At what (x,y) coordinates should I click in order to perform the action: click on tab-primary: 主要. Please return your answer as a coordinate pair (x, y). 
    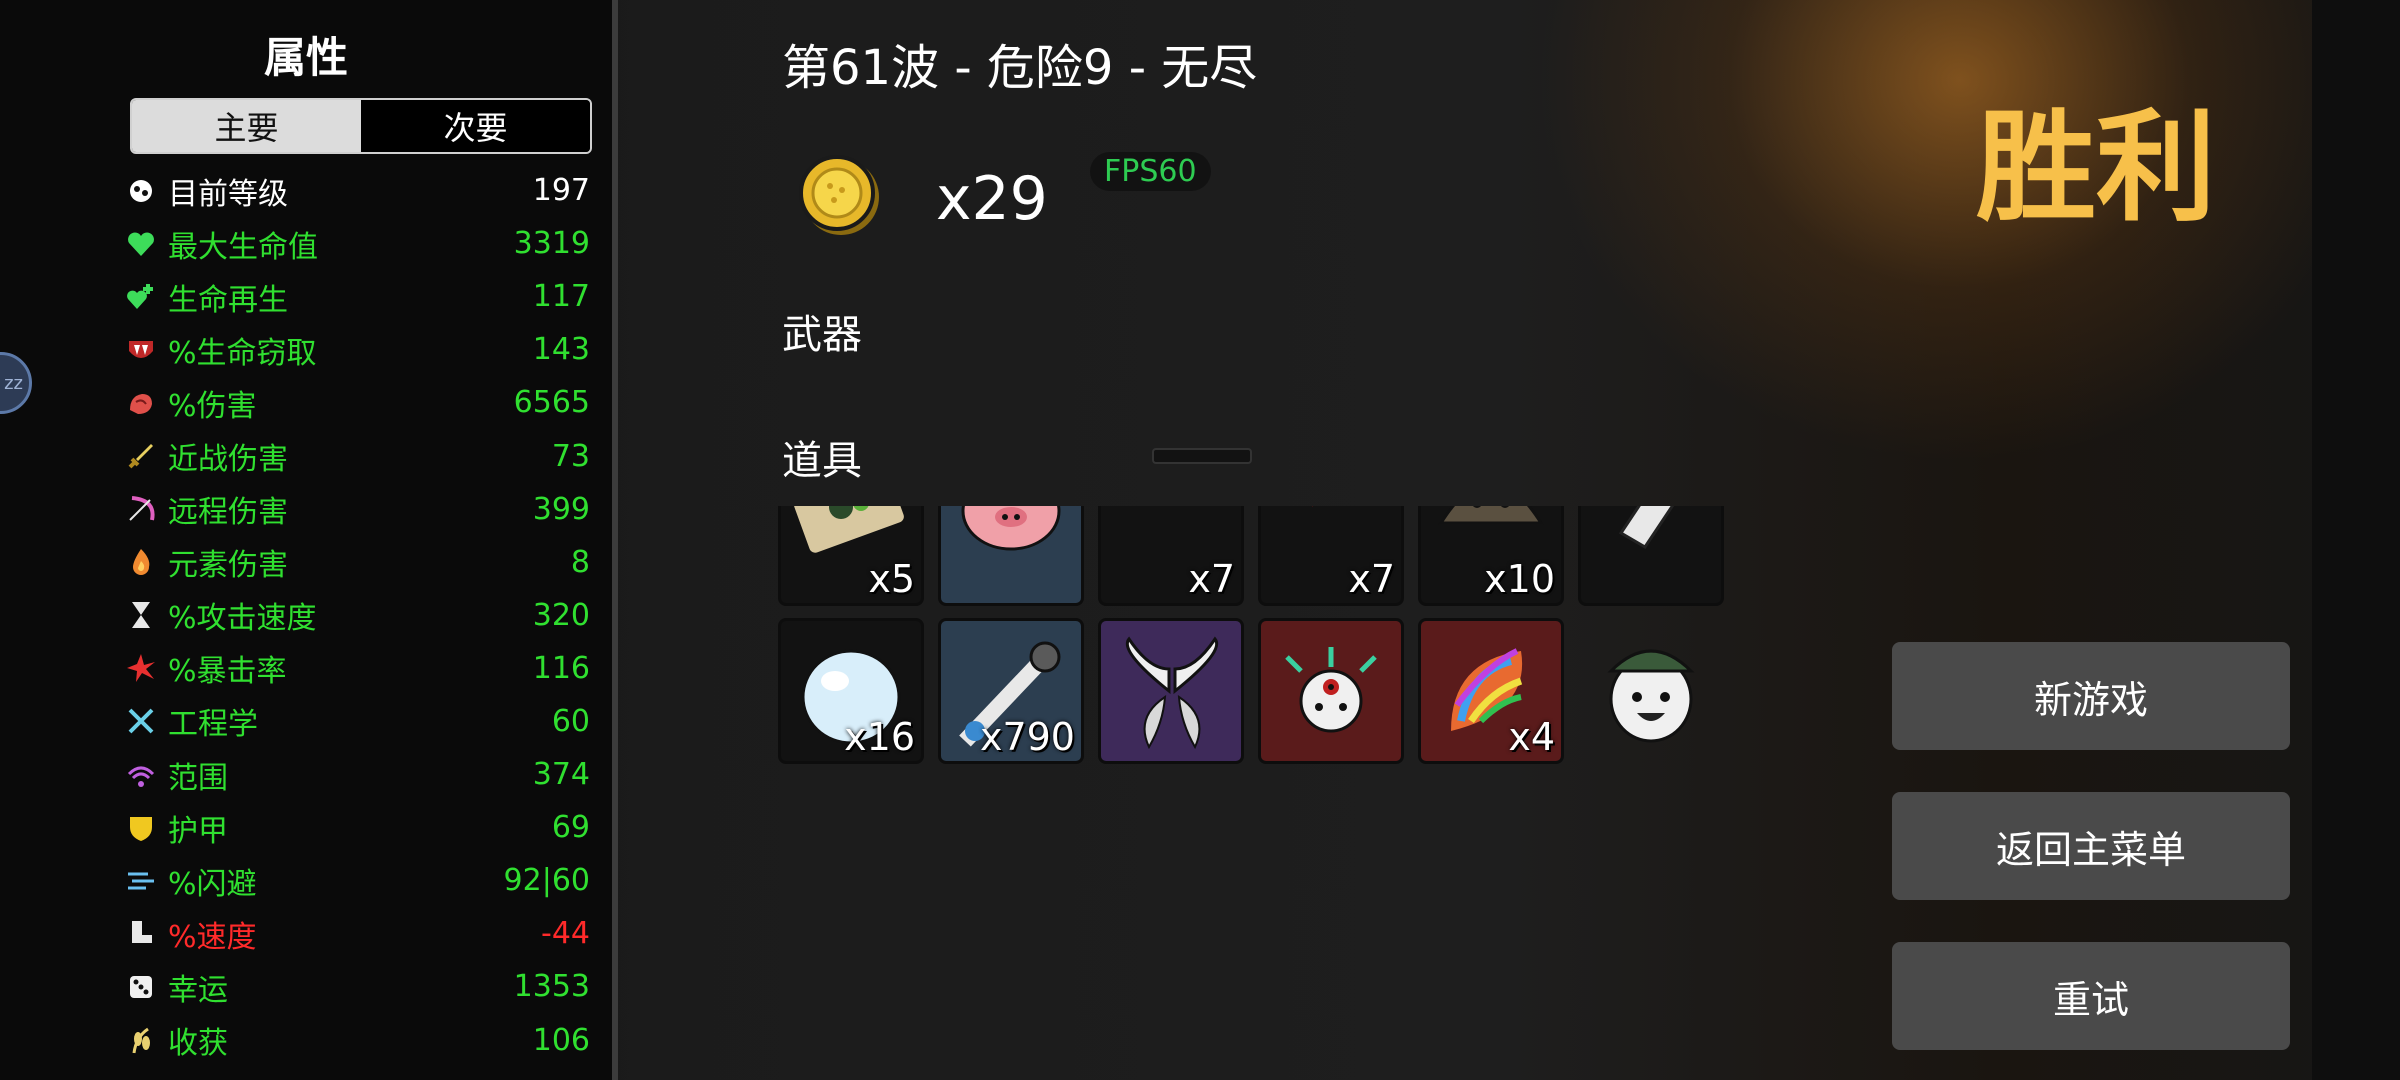
    Looking at the image, I should click on (246, 126).